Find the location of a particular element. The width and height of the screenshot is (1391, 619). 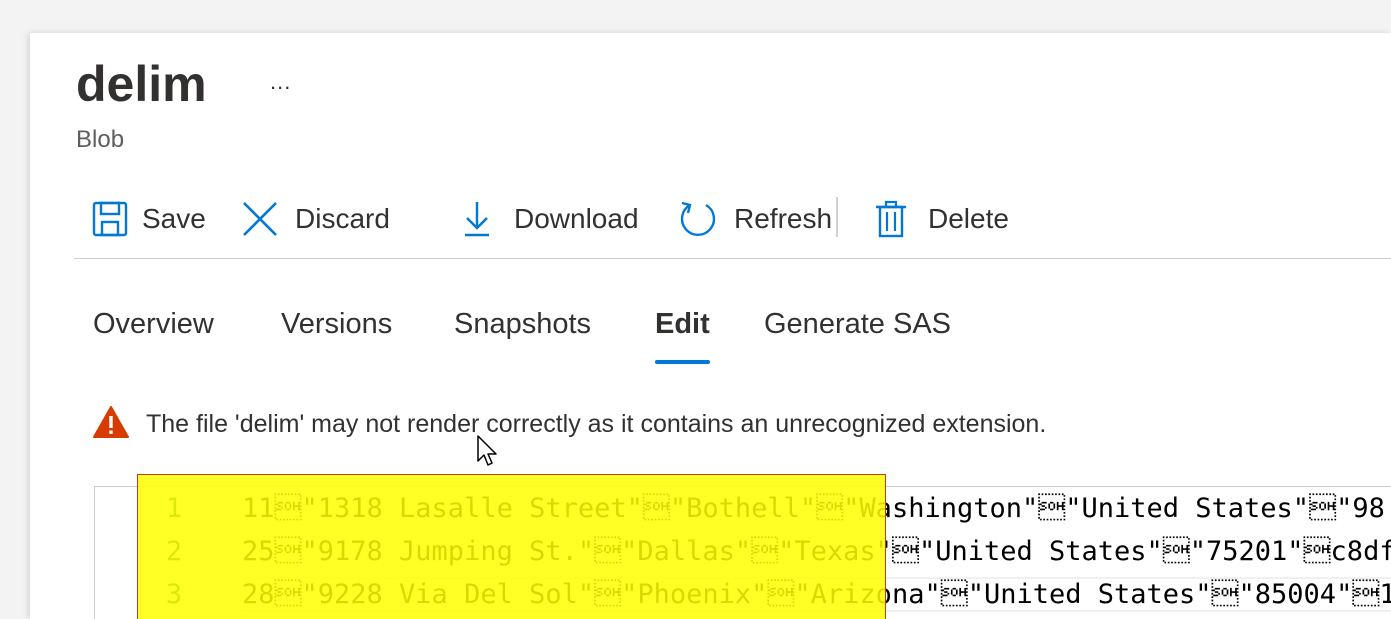

delete-icon is located at coordinates (891, 219).